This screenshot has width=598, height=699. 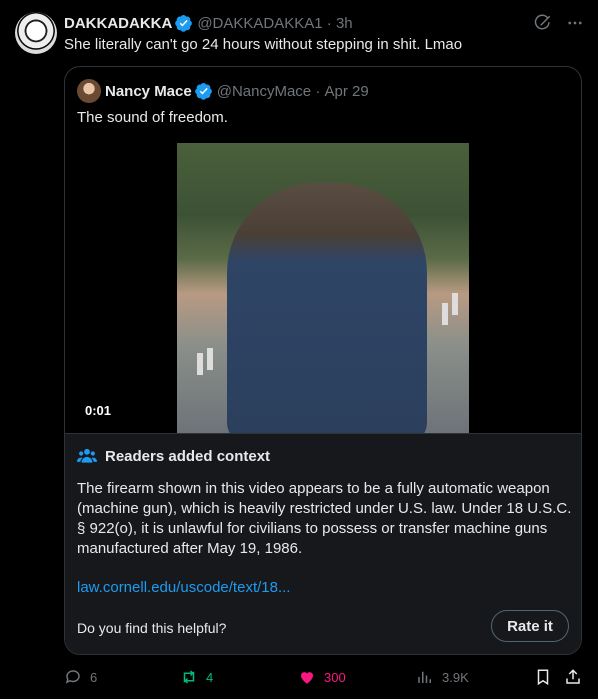 I want to click on video-timestamp: 0:01, so click(x=98, y=410).